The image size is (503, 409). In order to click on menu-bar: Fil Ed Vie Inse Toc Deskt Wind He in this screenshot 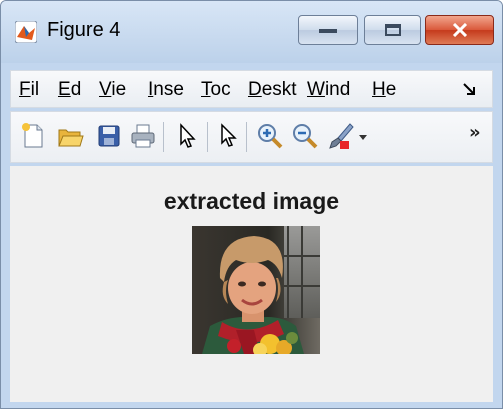, I will do `click(251, 89)`.